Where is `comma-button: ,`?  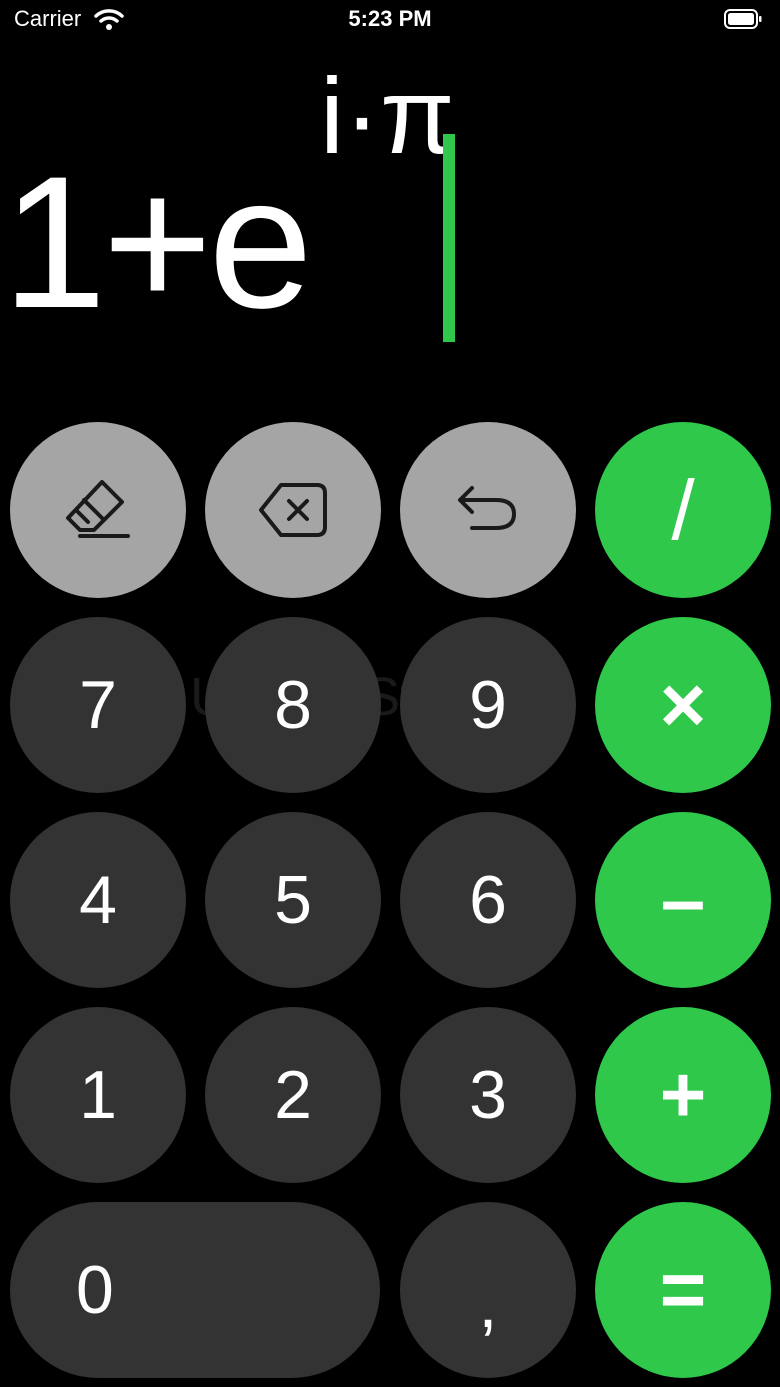 comma-button: , is located at coordinates (488, 1290).